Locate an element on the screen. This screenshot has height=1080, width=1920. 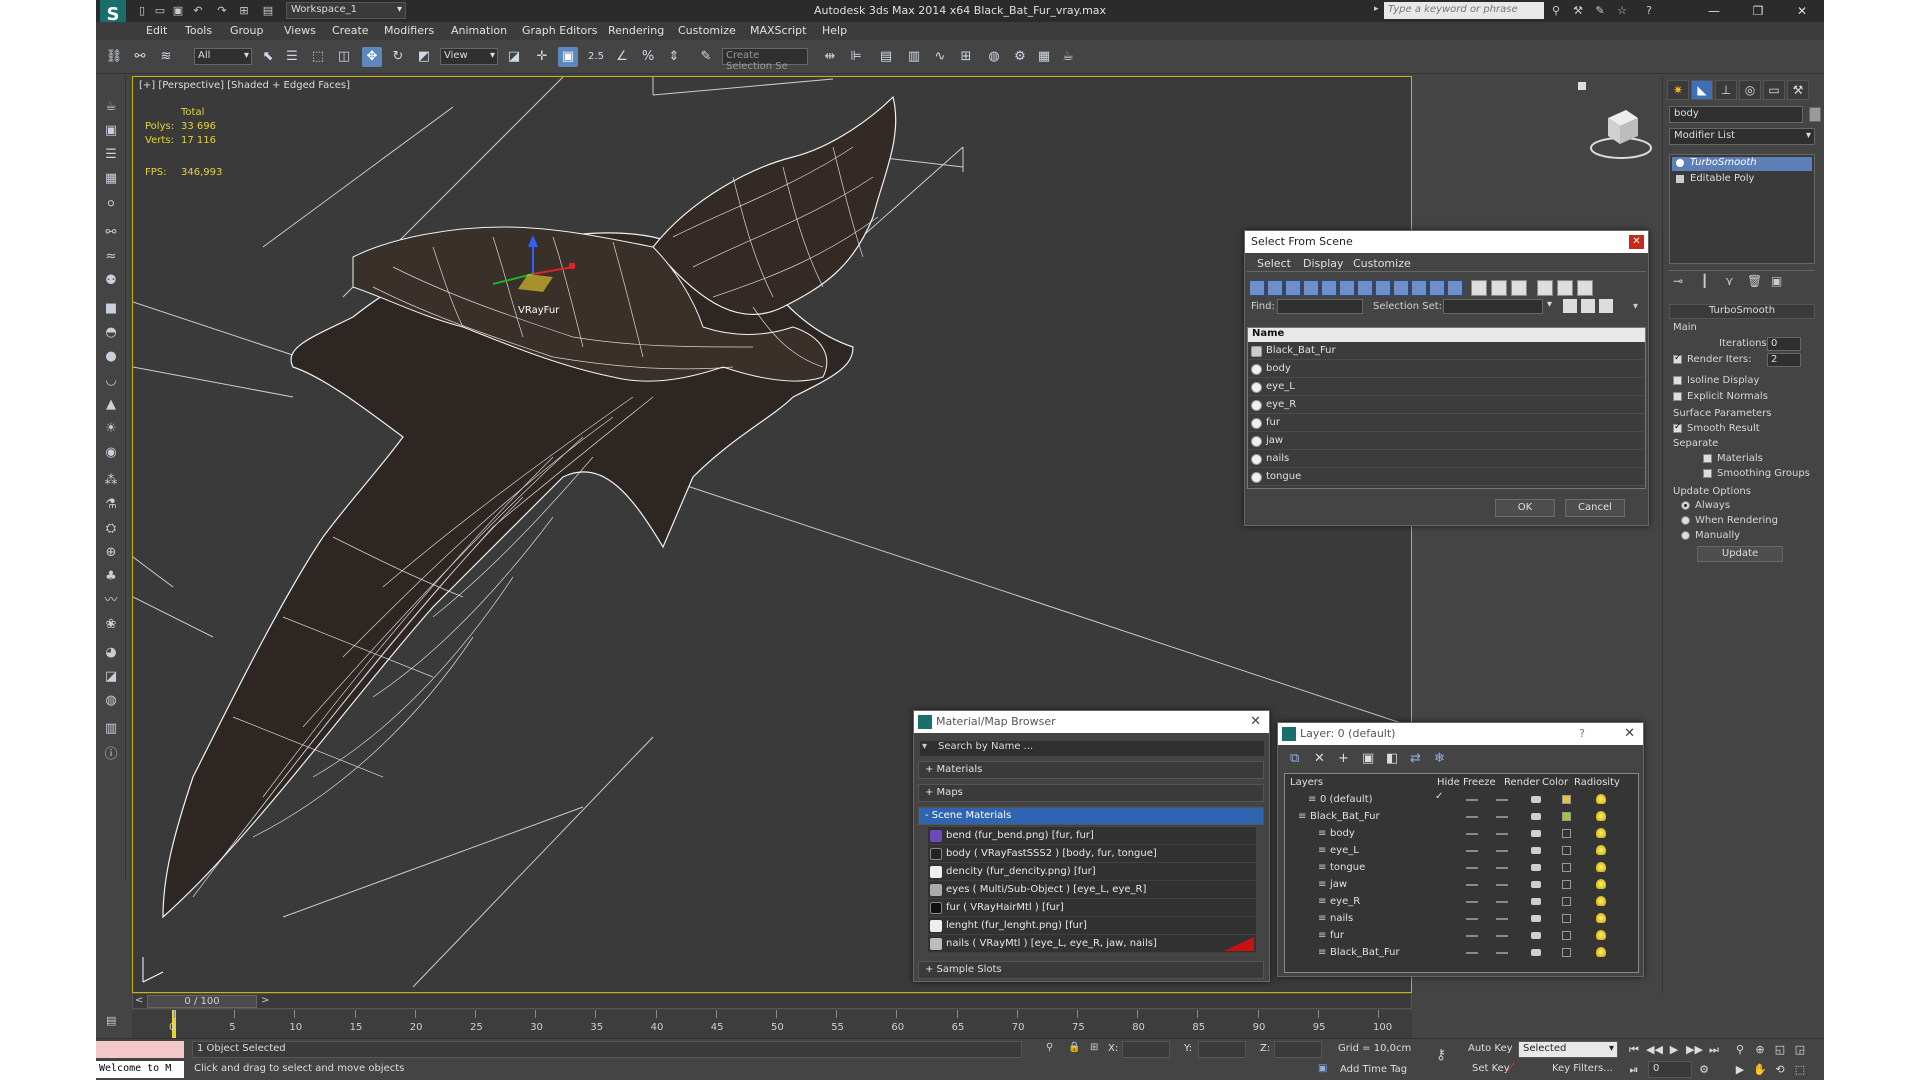
named-selection-set-select: Create Selection Se is located at coordinates (765, 60).